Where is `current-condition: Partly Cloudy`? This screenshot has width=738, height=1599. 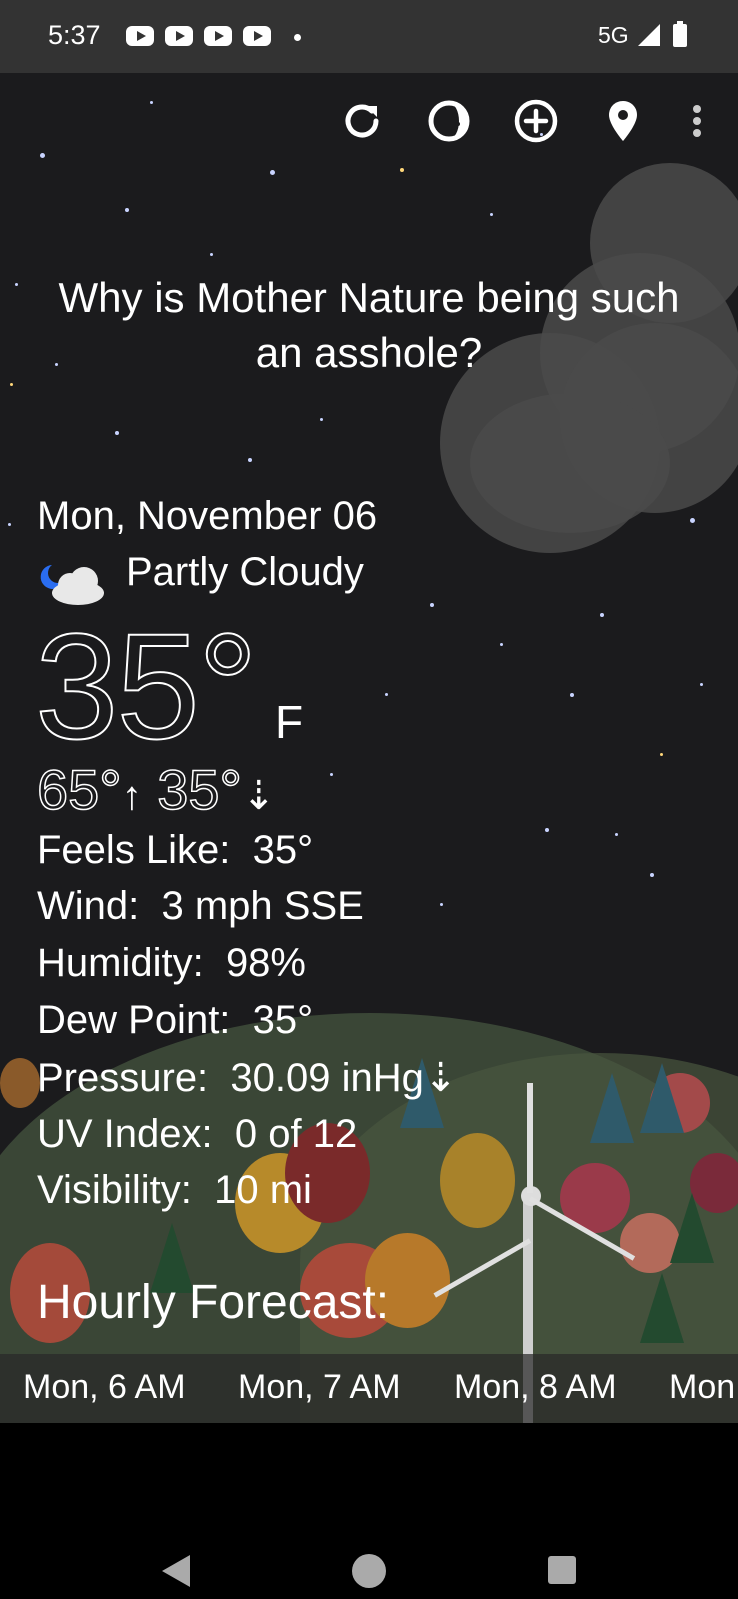 current-condition: Partly Cloudy is located at coordinates (245, 572).